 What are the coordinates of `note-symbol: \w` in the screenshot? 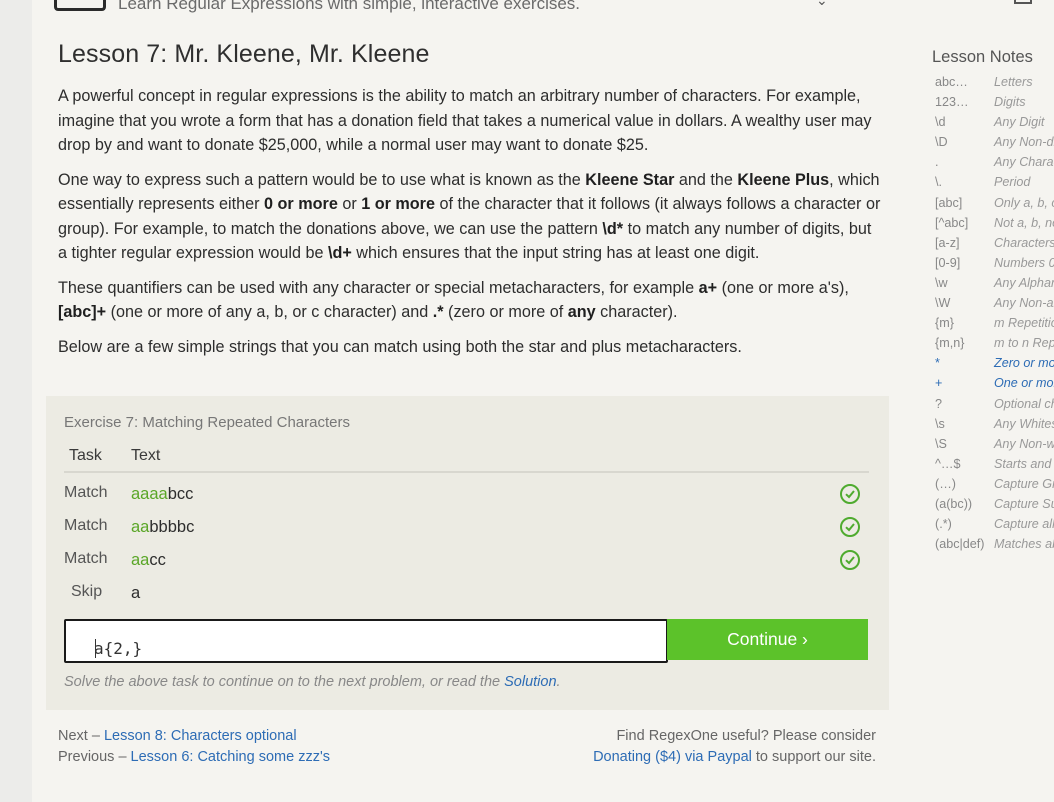 It's located at (941, 282).